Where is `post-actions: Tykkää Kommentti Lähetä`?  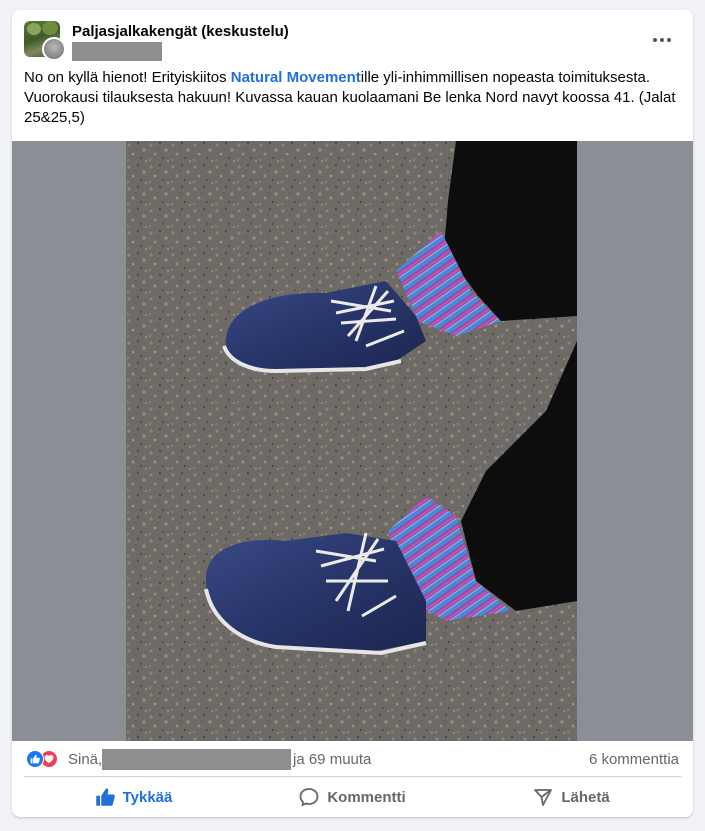 post-actions: Tykkää Kommentti Lähetä is located at coordinates (352, 797).